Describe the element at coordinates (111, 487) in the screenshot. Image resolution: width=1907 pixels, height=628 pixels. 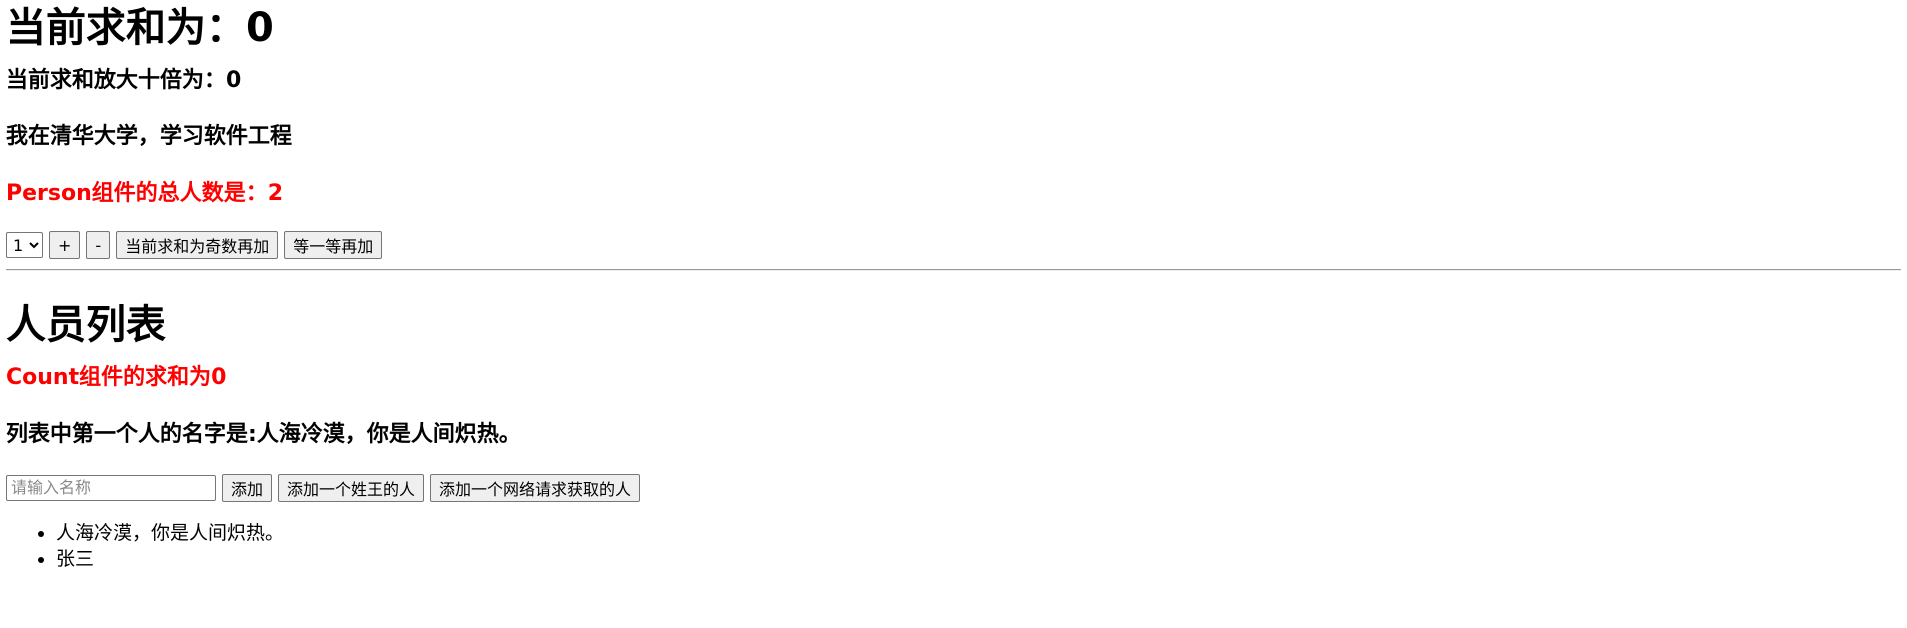
I see `name-input` at that location.